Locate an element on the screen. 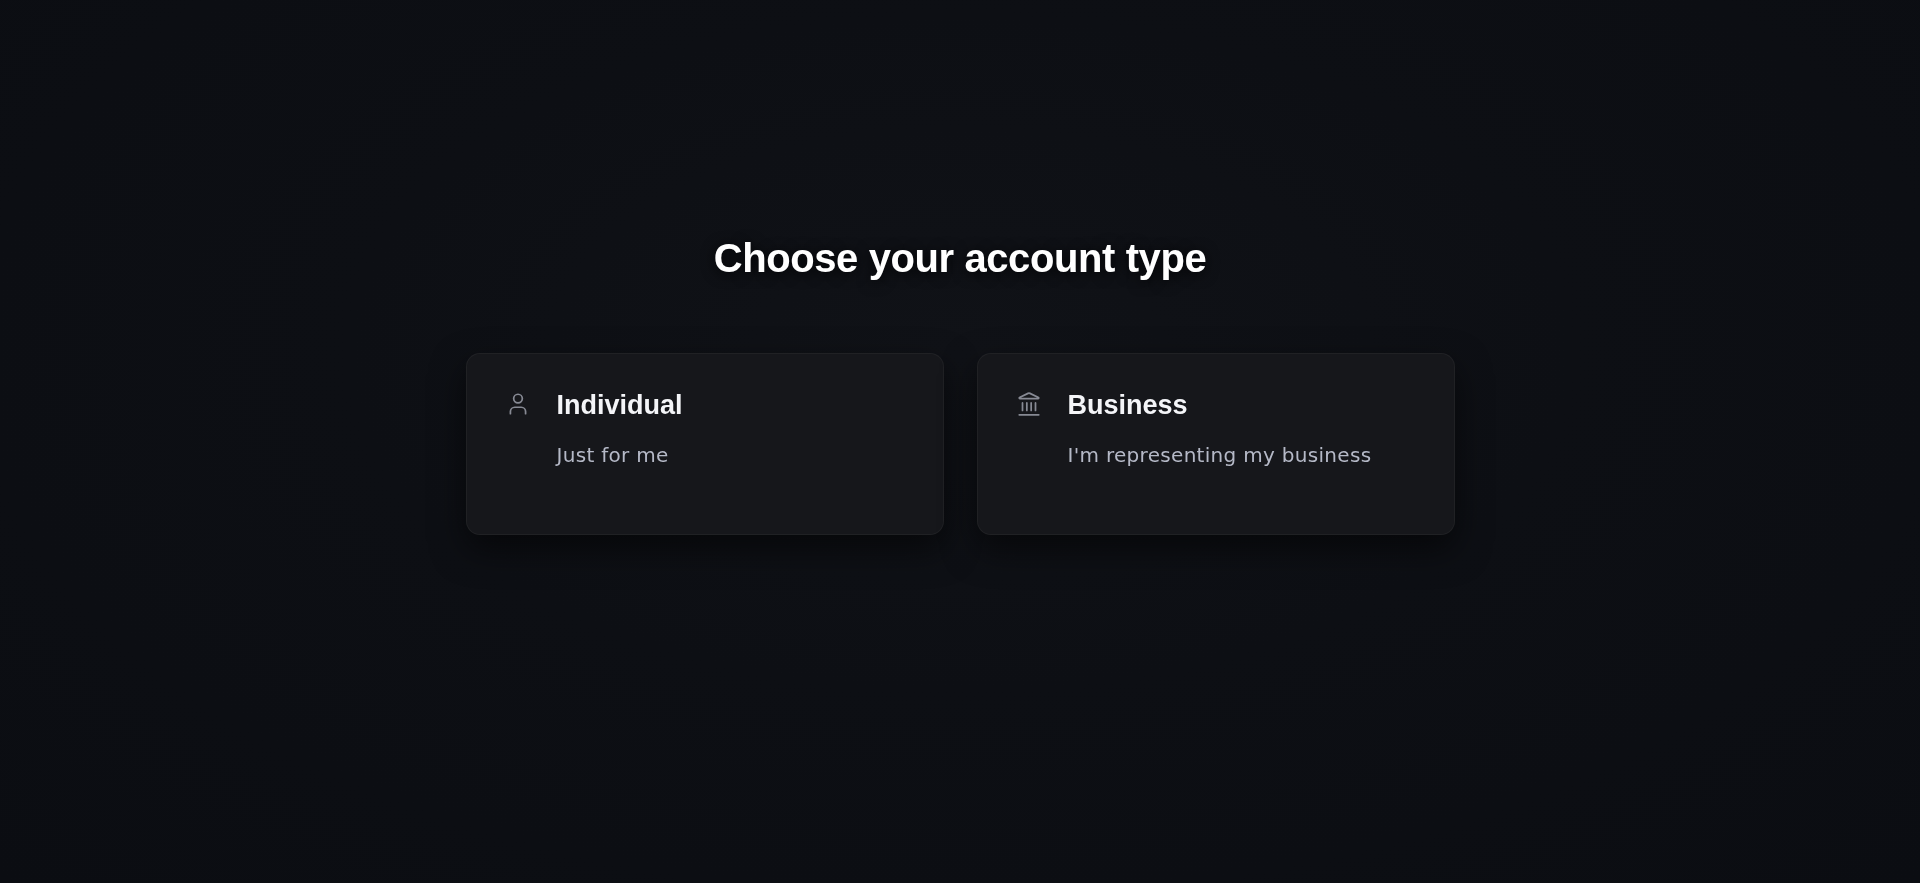 Image resolution: width=1920 pixels, height=883 pixels. card-title: Business is located at coordinates (1128, 405).